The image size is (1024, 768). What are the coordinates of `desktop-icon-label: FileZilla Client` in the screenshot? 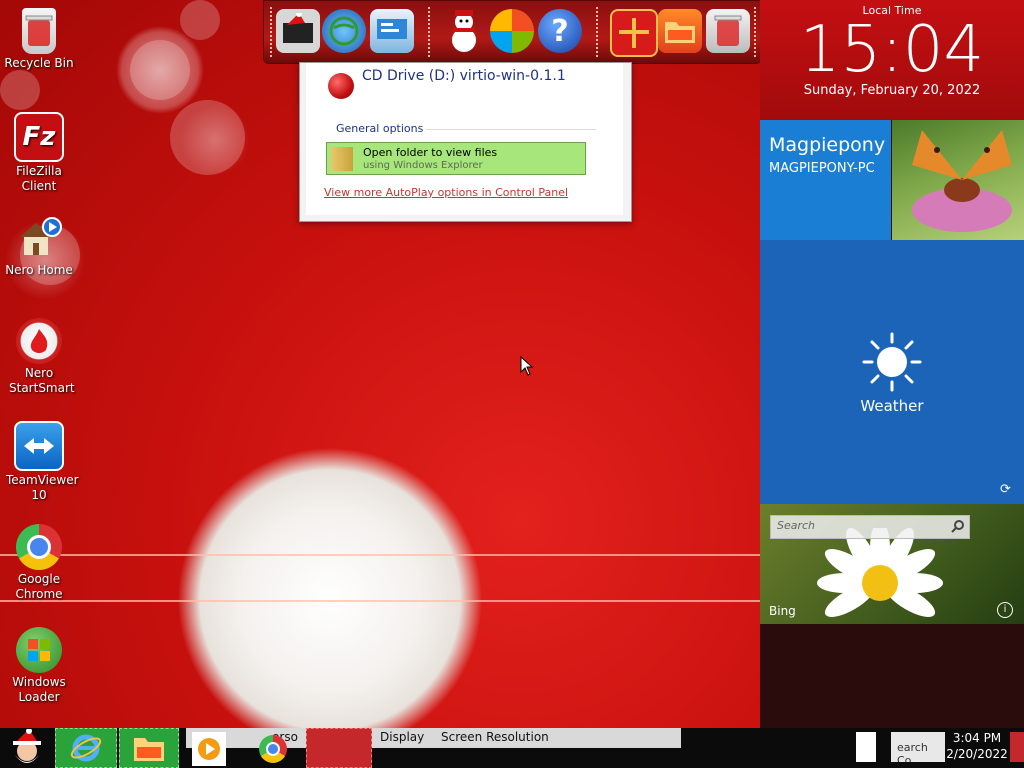 It's located at (39, 178).